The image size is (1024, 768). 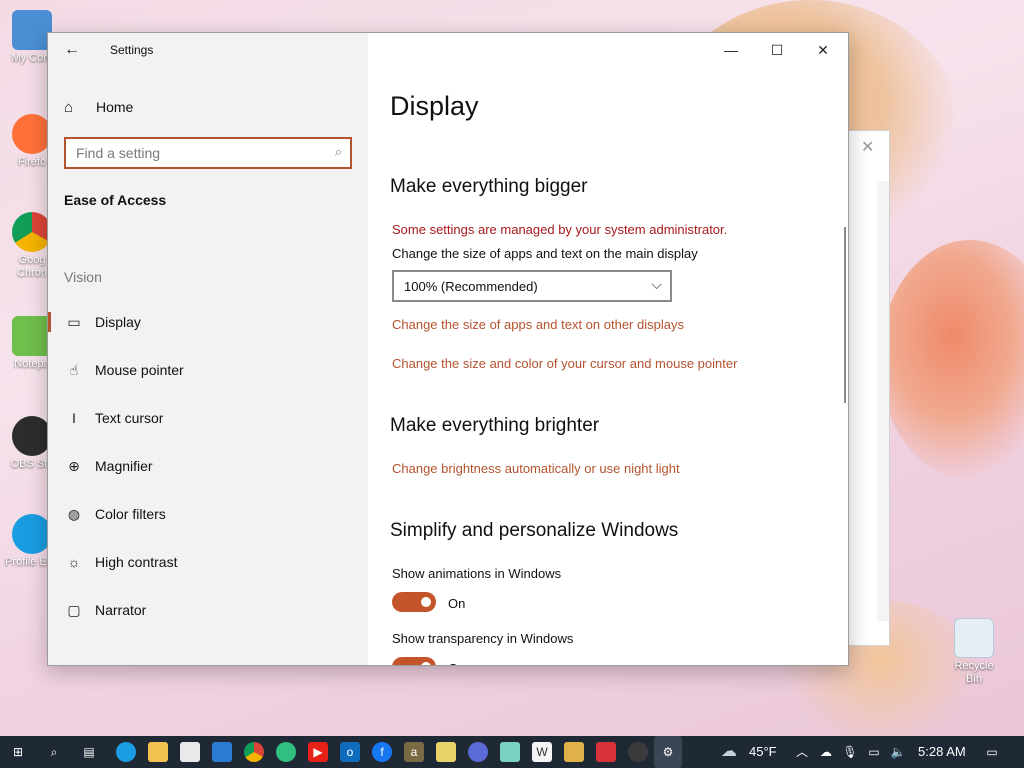 I want to click on search-input, so click(x=196, y=153).